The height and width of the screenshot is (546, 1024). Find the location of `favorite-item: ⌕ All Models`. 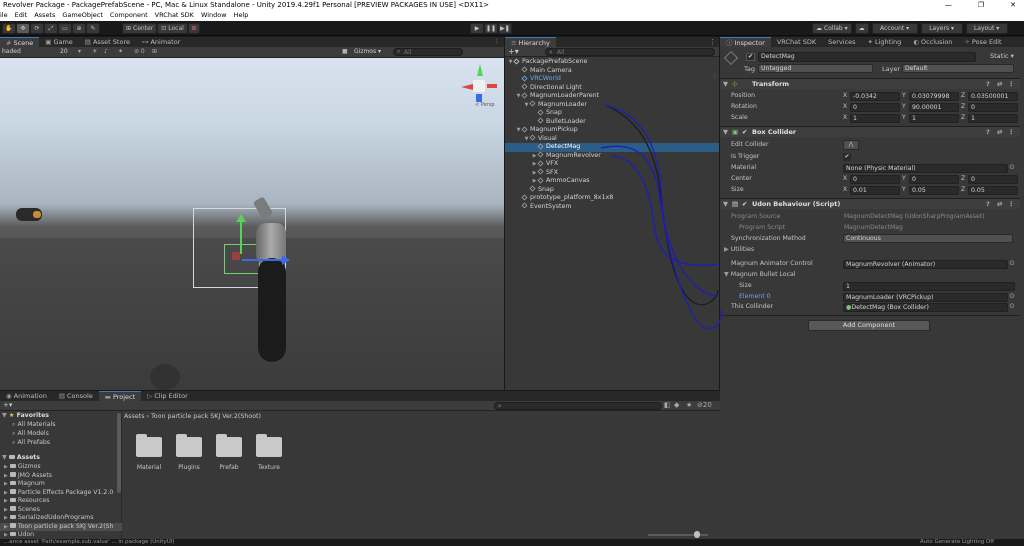

favorite-item: ⌕ All Models is located at coordinates (61, 434).